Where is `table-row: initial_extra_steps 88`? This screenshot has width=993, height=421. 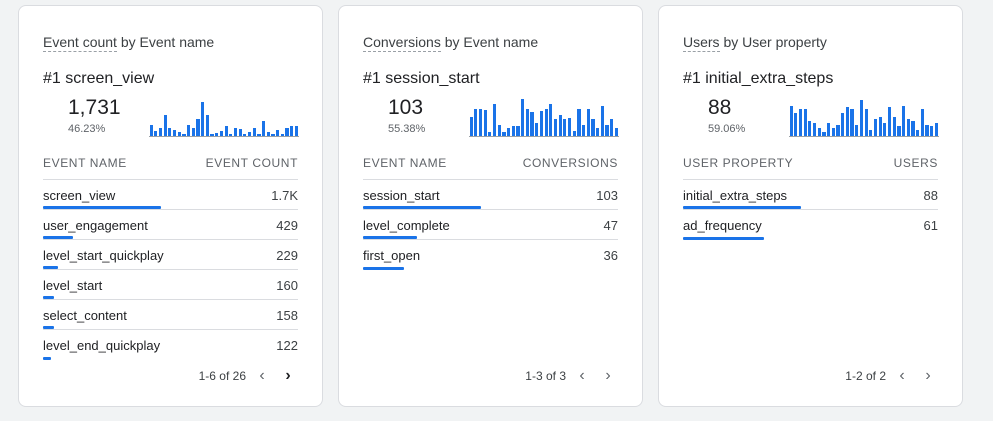 table-row: initial_extra_steps 88 is located at coordinates (810, 195).